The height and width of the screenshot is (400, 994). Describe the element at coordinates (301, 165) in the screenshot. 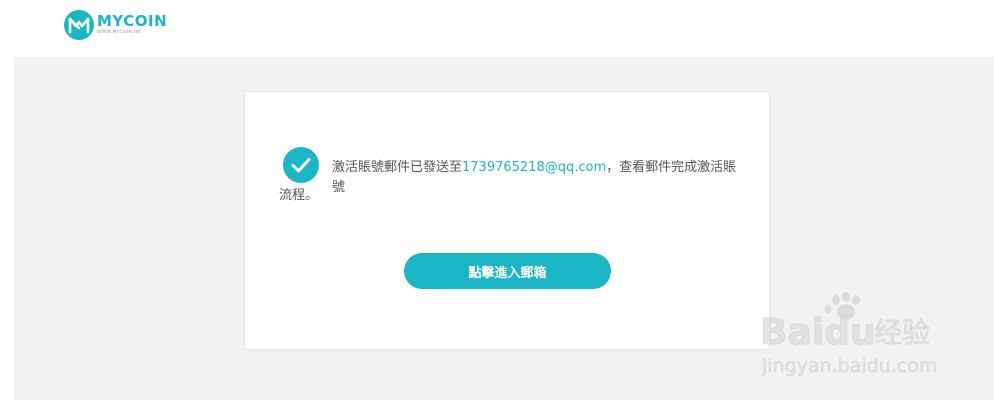

I see `checkmark-icon` at that location.